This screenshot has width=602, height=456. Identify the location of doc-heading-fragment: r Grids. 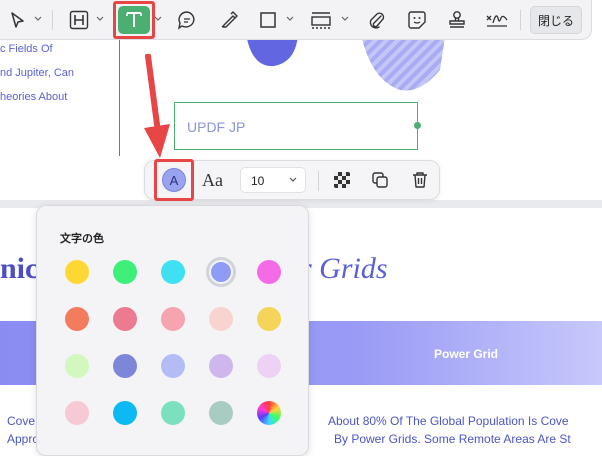
(344, 268).